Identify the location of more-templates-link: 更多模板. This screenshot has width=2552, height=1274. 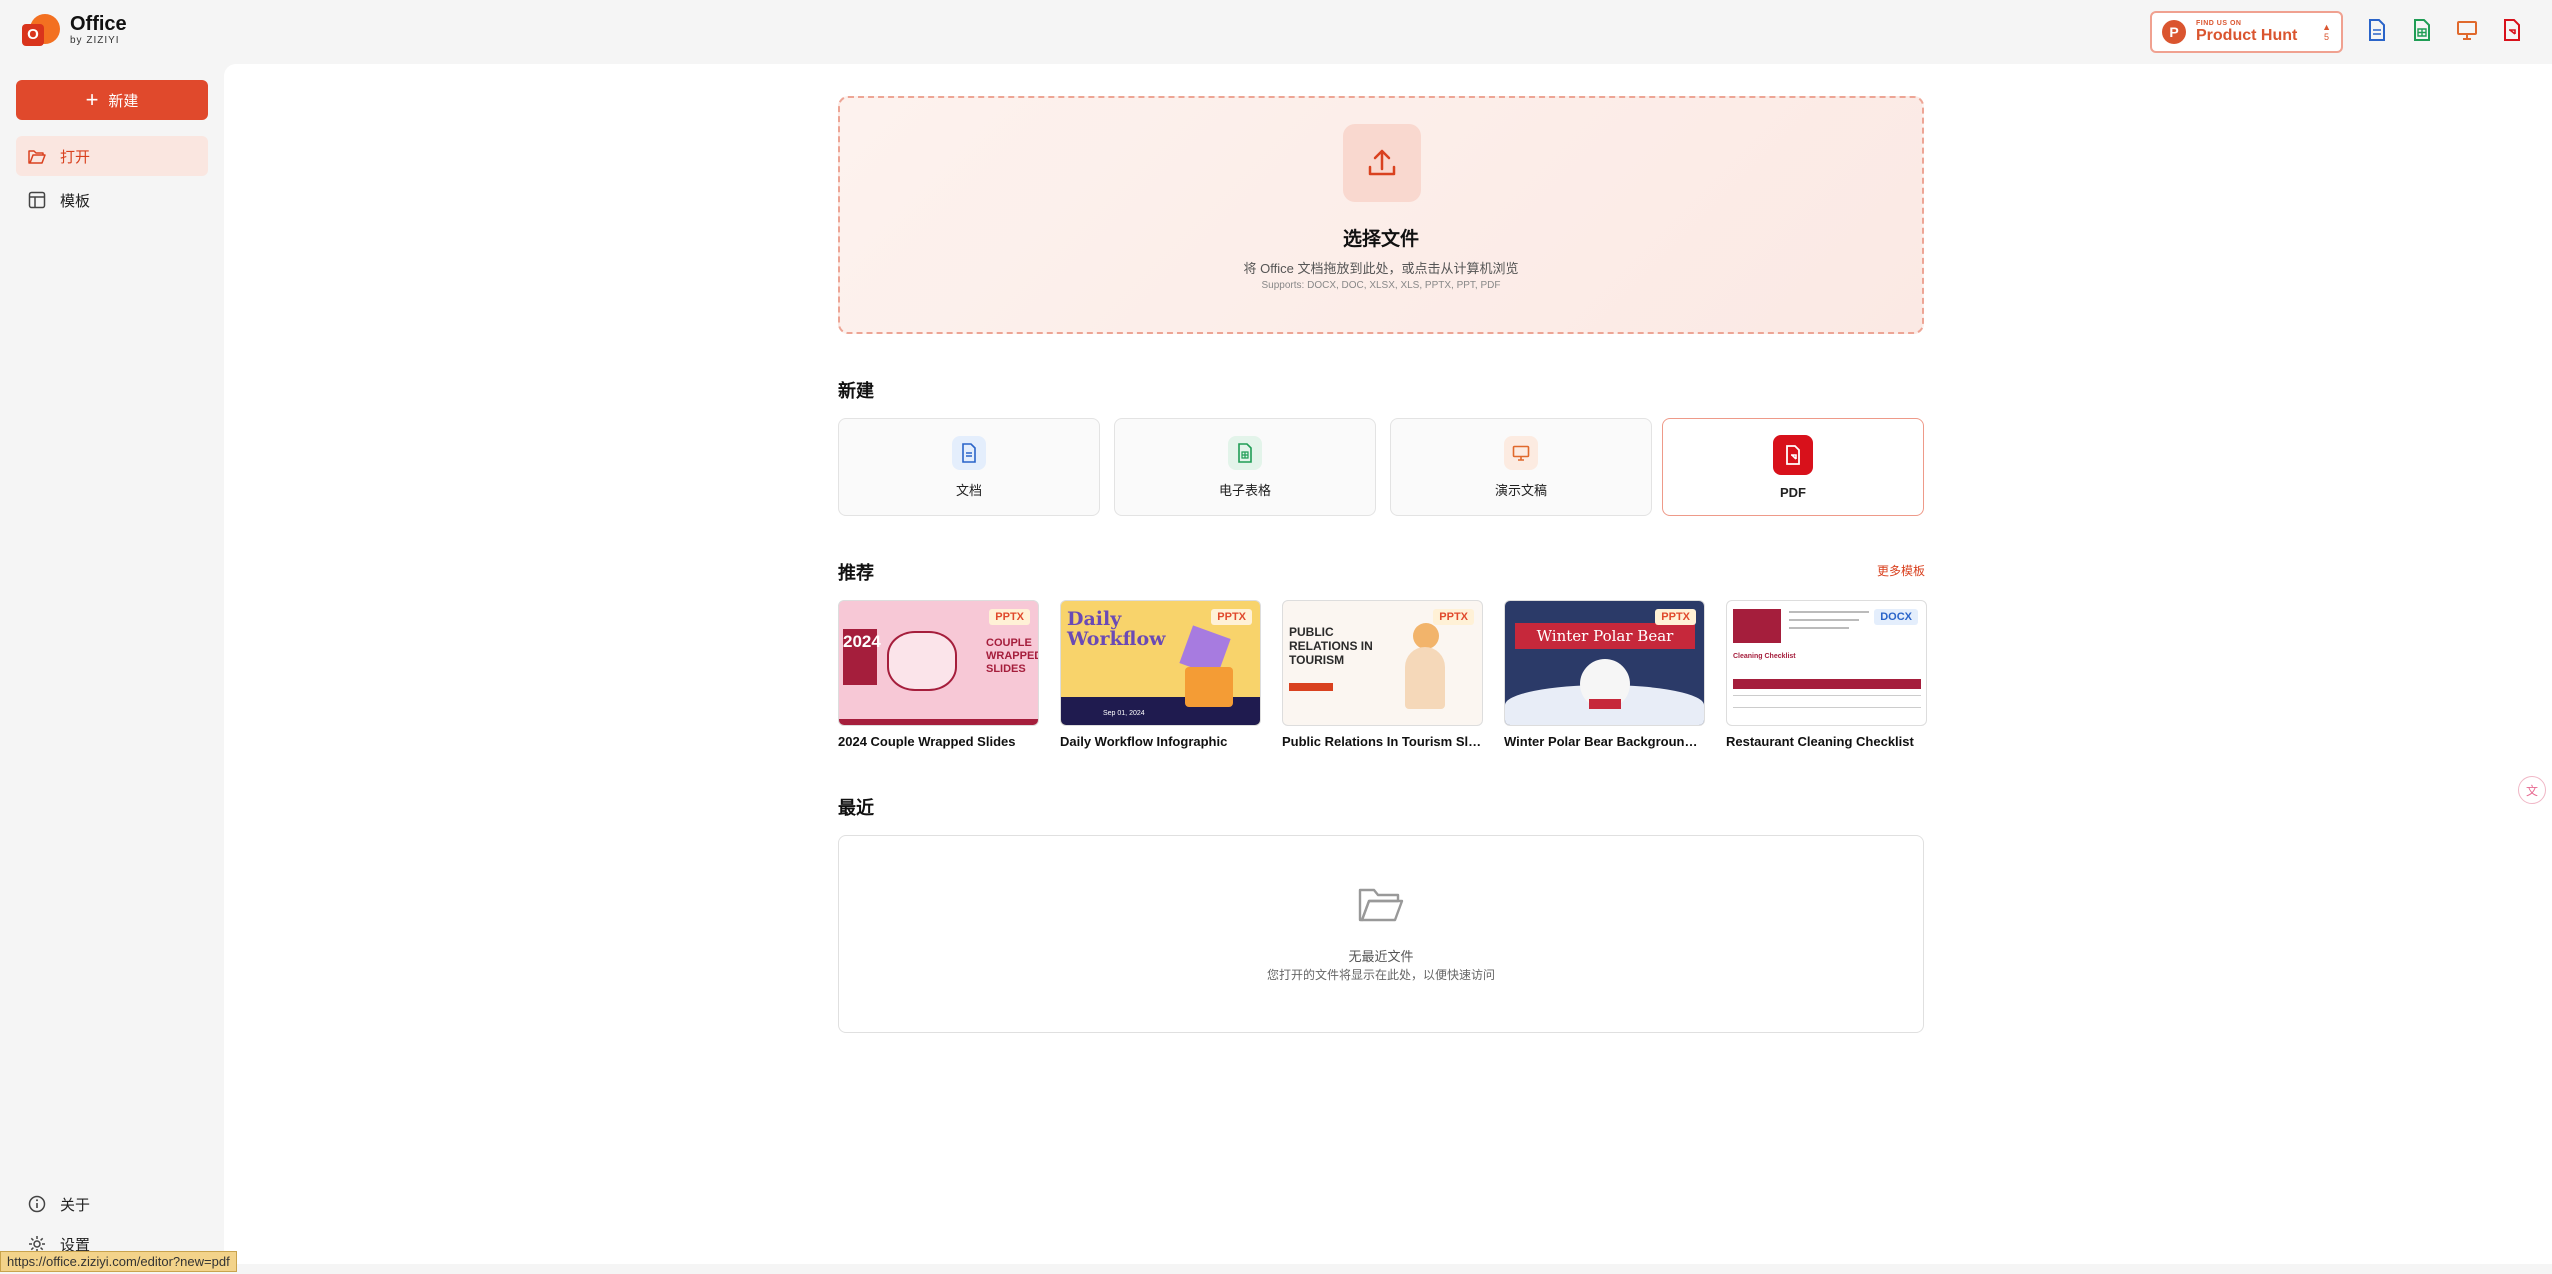
(1901, 570).